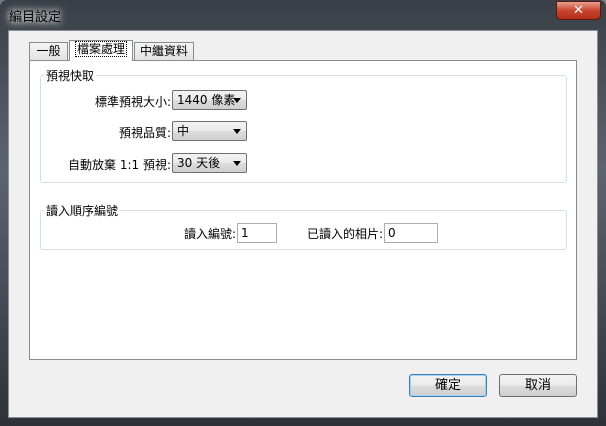 This screenshot has width=606, height=426. I want to click on cancel-button: 取消, so click(538, 385).